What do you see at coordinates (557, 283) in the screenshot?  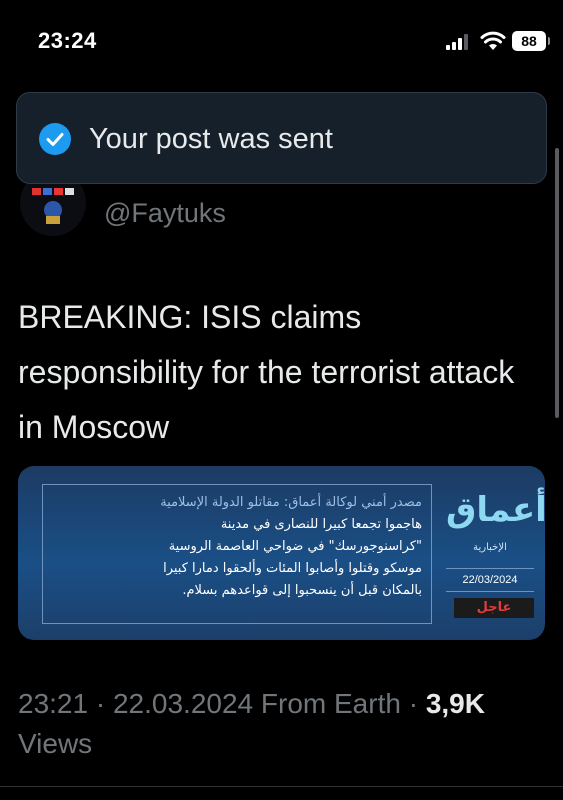 I see `scrollbar` at bounding box center [557, 283].